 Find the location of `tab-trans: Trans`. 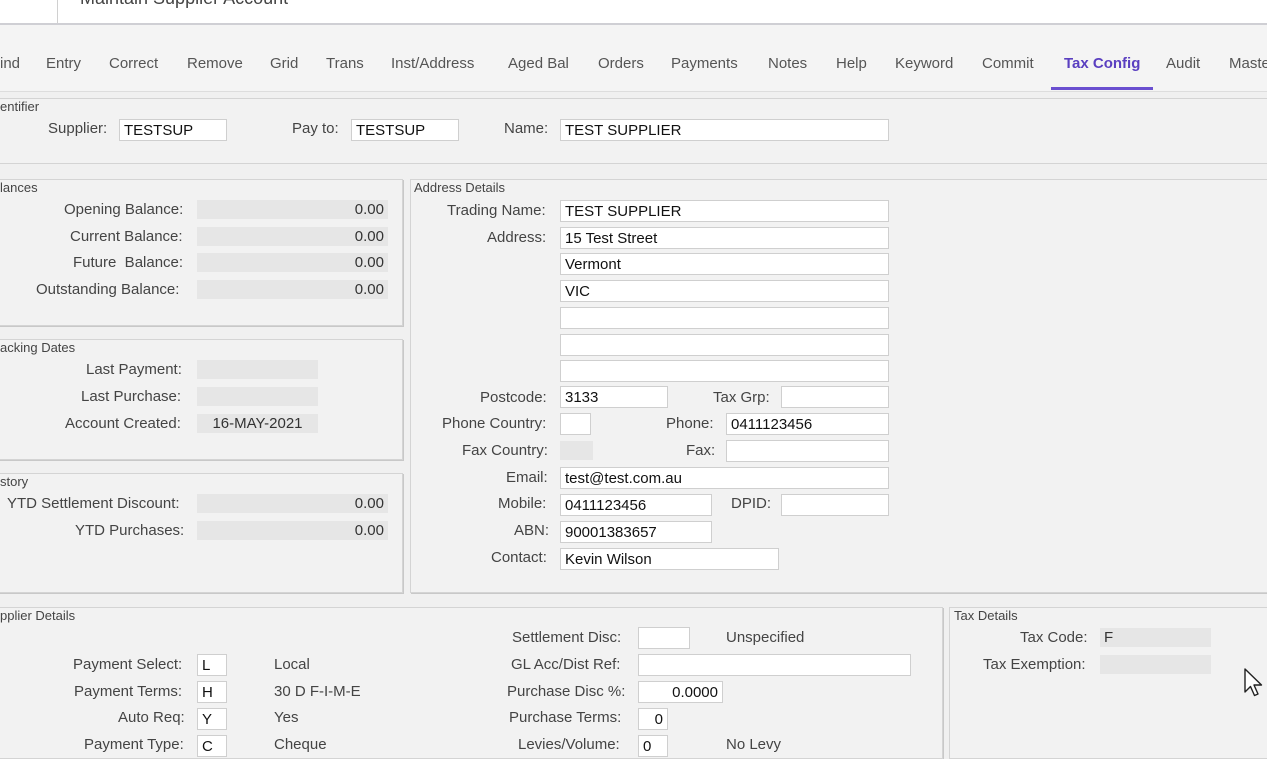

tab-trans: Trans is located at coordinates (345, 63).